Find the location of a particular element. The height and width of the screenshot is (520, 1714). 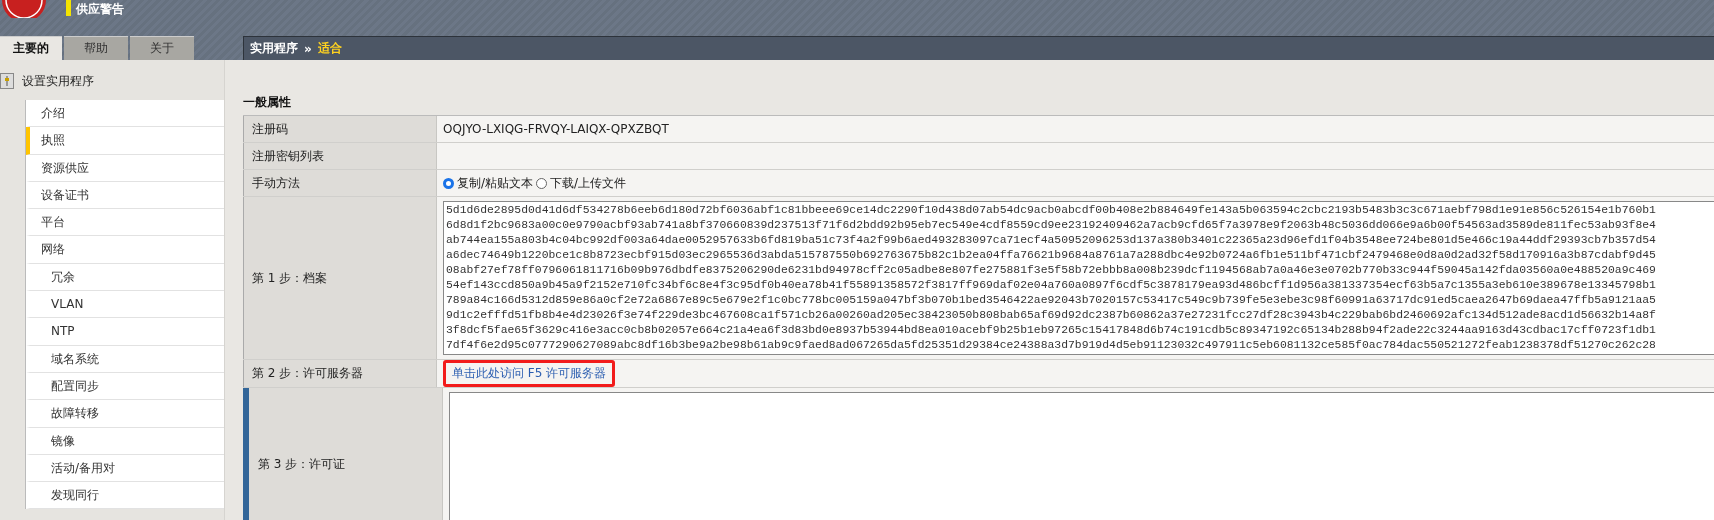

sidebar-item: 设备证书 is located at coordinates (125, 195).